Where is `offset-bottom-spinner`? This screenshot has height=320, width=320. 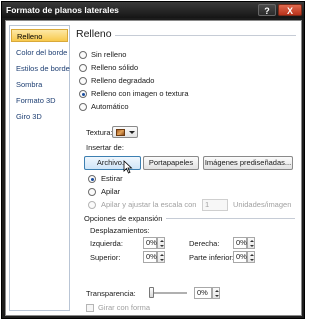 offset-bottom-spinner is located at coordinates (251, 257).